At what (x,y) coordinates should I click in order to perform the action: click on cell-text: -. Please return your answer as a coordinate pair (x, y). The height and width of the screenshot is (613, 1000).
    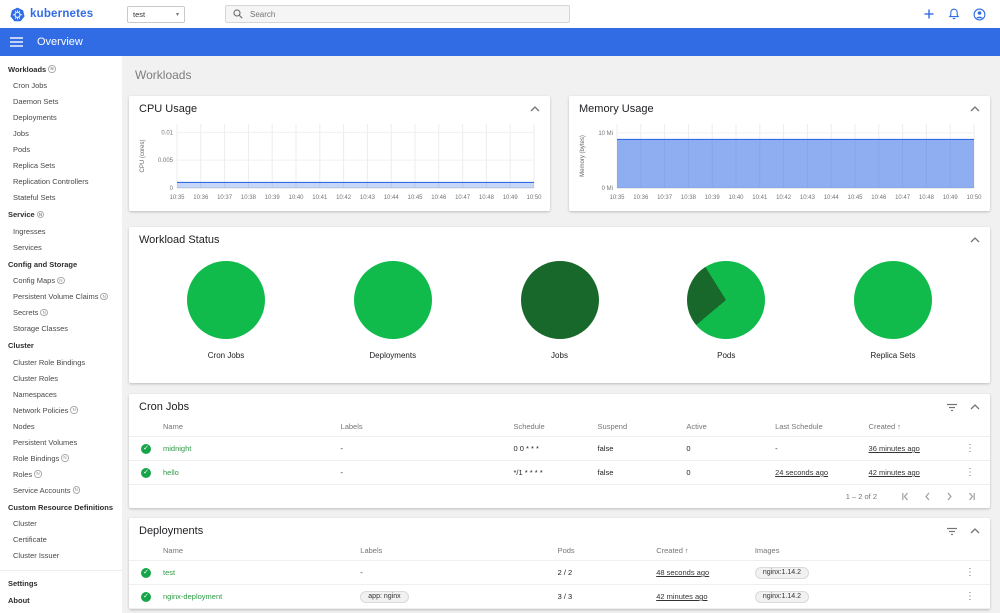
    Looking at the image, I should click on (361, 572).